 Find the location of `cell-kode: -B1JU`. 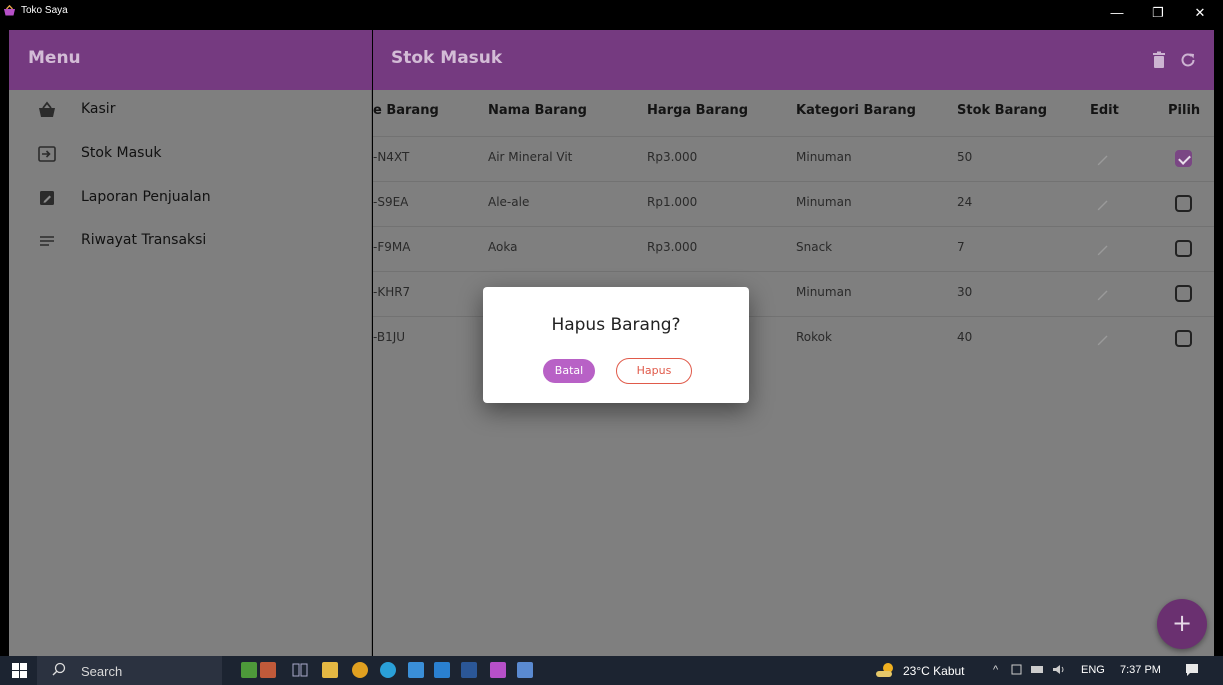

cell-kode: -B1JU is located at coordinates (389, 337).